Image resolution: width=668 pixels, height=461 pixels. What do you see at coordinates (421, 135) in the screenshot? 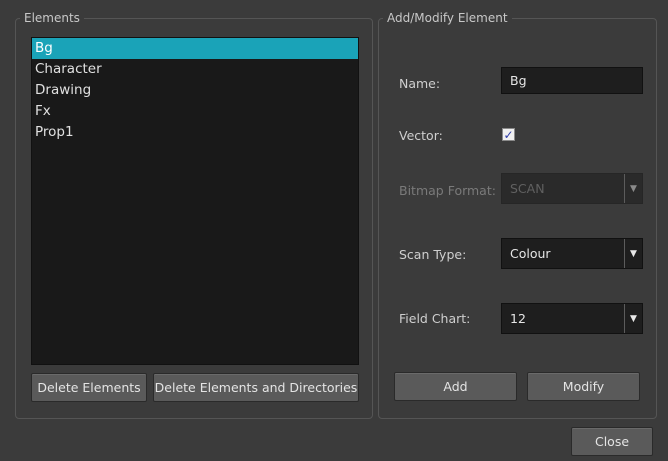
I see `vector-label: Vector:` at bounding box center [421, 135].